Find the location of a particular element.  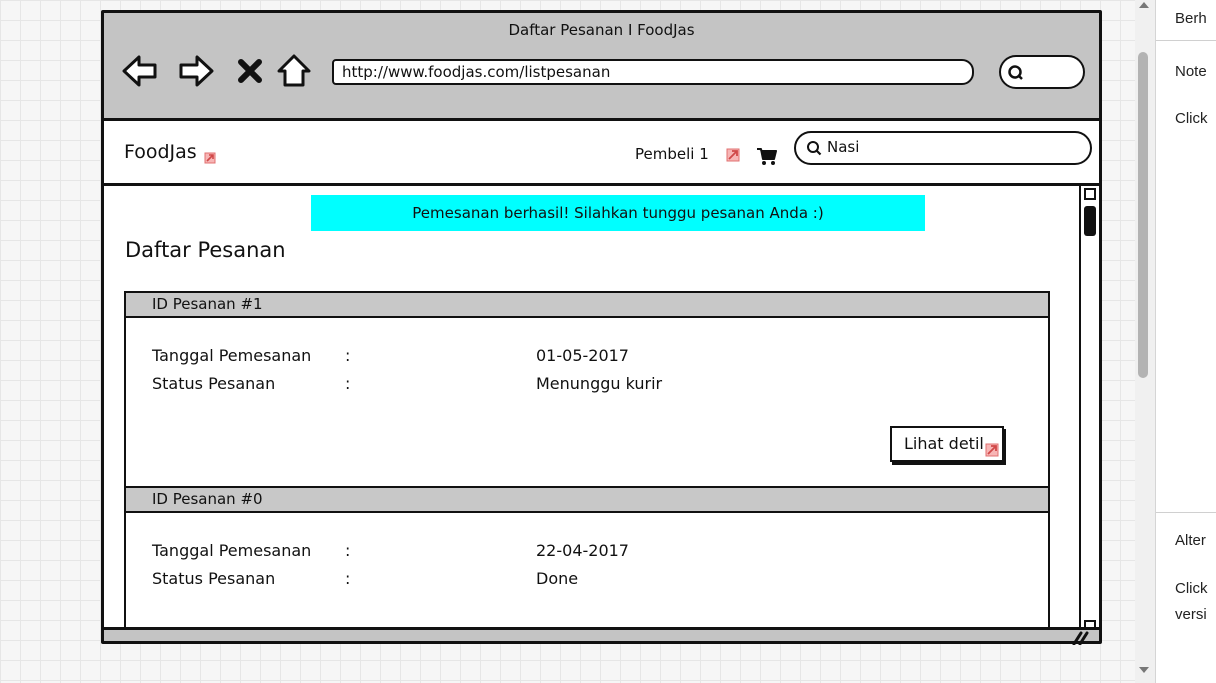

order-date-value: 01-05-2017 is located at coordinates (582, 355).